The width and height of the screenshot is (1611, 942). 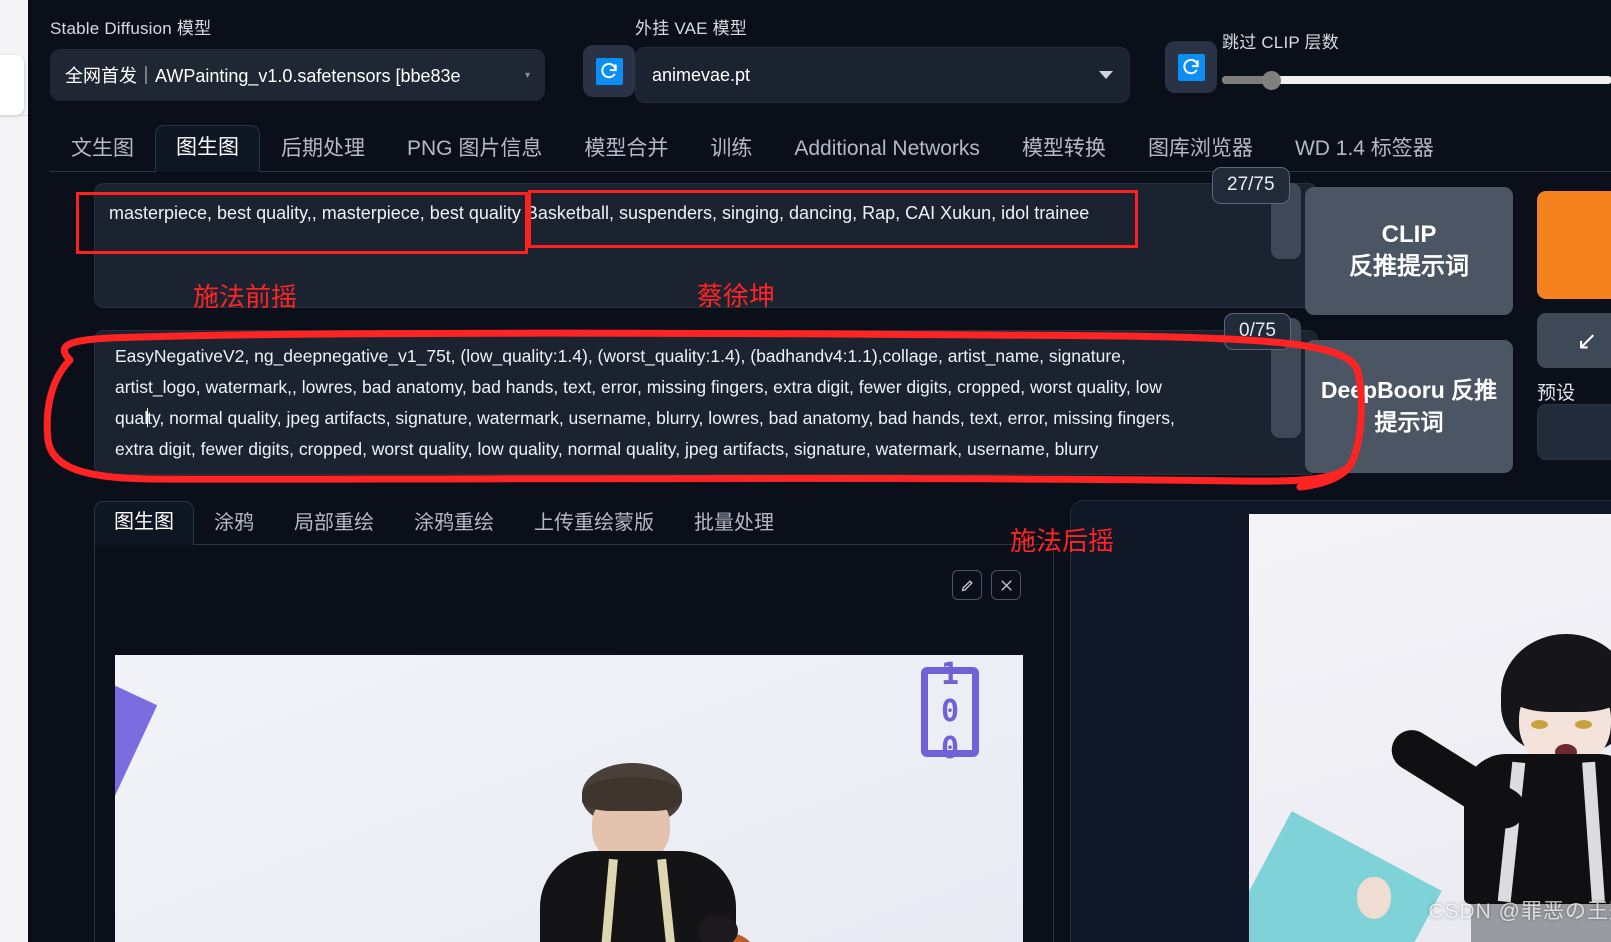 I want to click on tab-additional-networks: Additional Networks, so click(x=887, y=149).